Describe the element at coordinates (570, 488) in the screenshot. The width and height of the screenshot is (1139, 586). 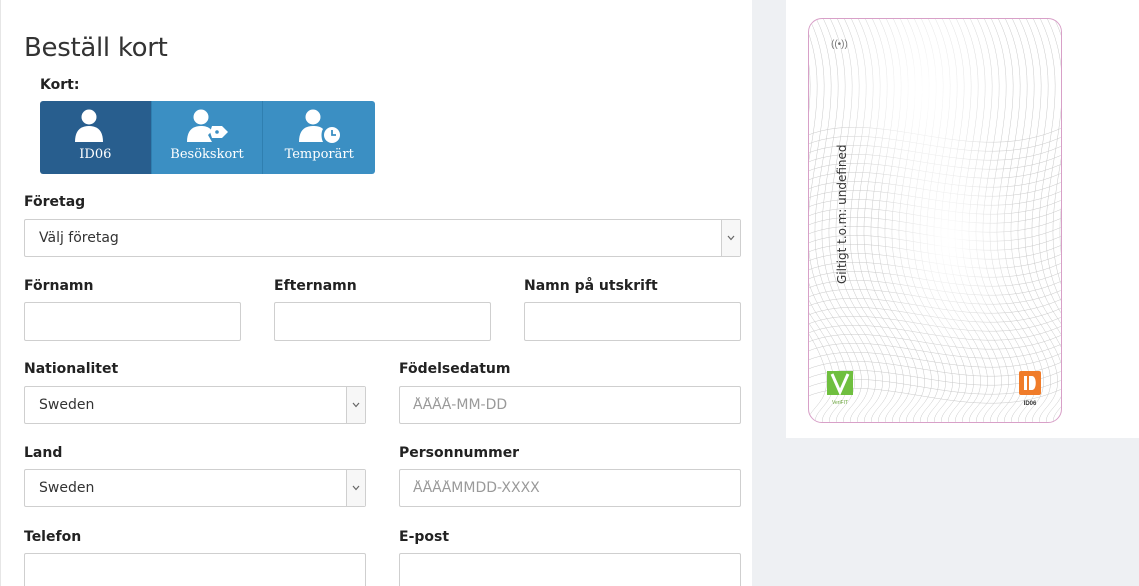
I see `personal-number-input` at that location.